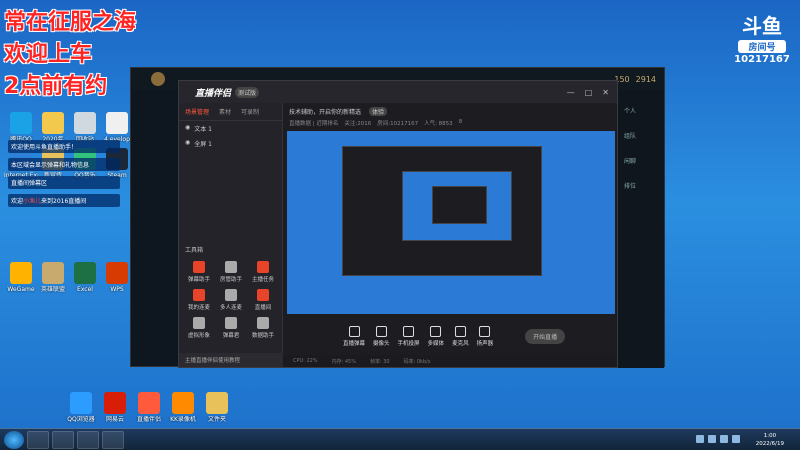 Image resolution: width=800 pixels, height=450 pixels. What do you see at coordinates (21, 278) in the screenshot?
I see `desktop-icon: WeGame` at bounding box center [21, 278].